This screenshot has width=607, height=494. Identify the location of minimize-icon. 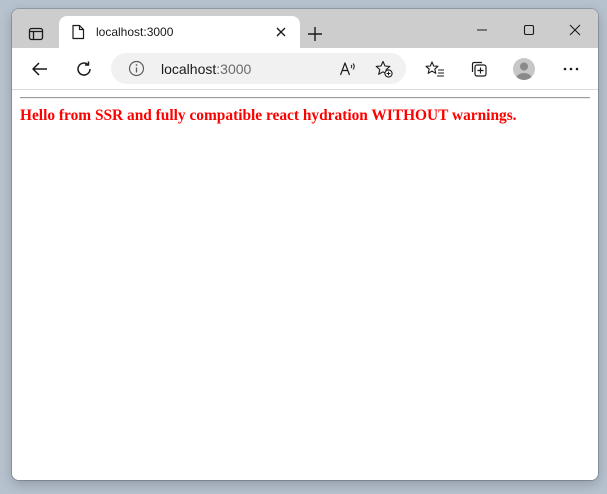
(482, 30).